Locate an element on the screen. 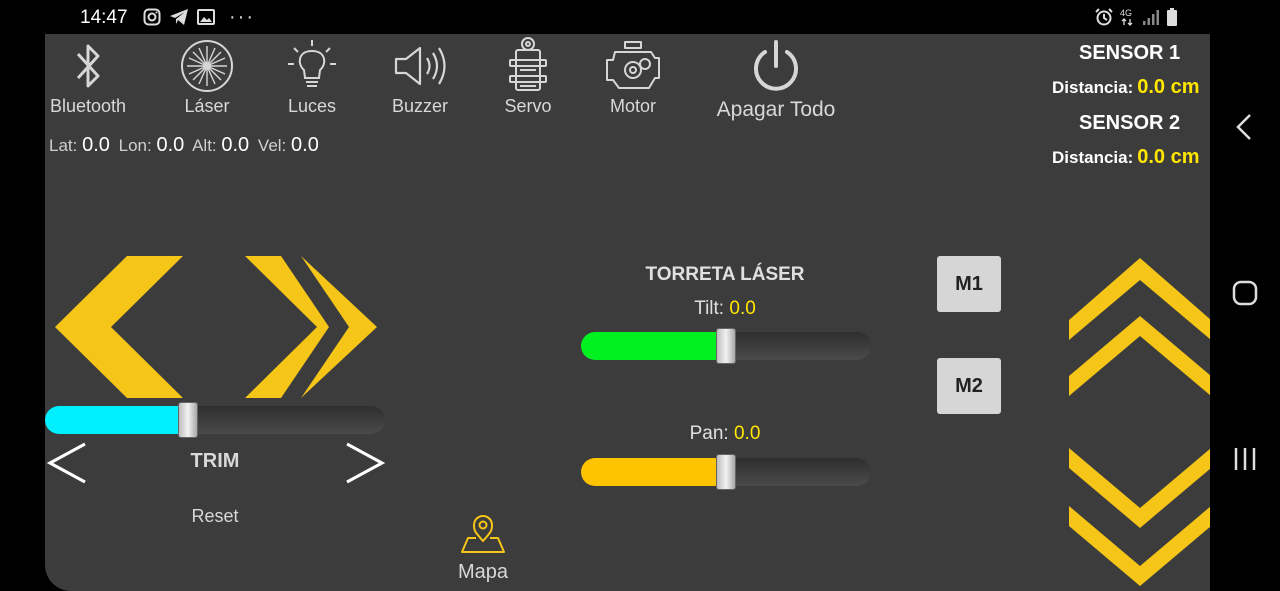  sensor2-title: SENSOR 2 is located at coordinates (1130, 123).